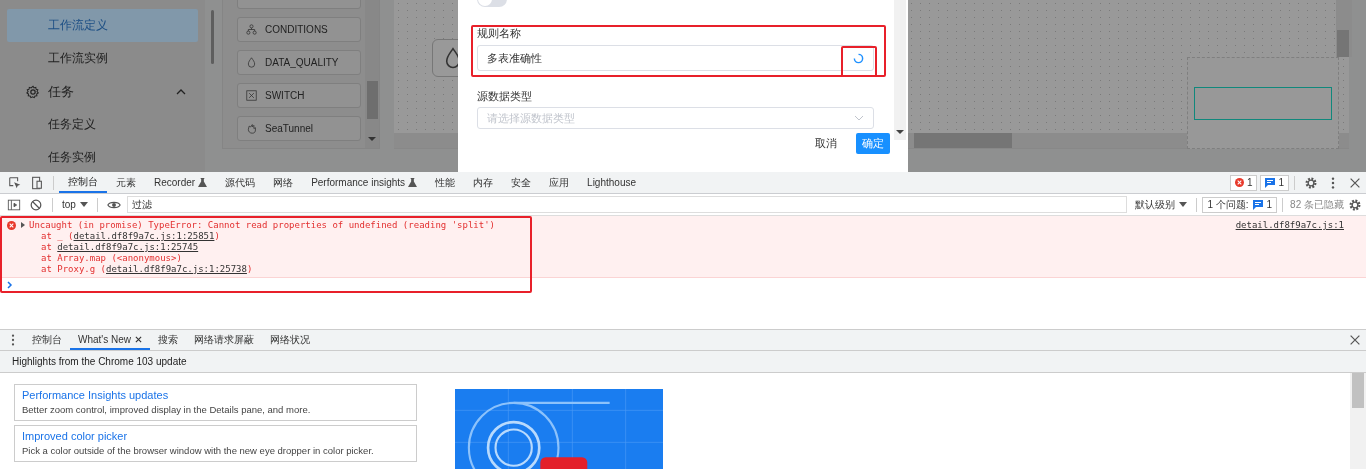 The width and height of the screenshot is (1366, 469). Describe the element at coordinates (37, 182) in the screenshot. I see `device-icon` at that location.